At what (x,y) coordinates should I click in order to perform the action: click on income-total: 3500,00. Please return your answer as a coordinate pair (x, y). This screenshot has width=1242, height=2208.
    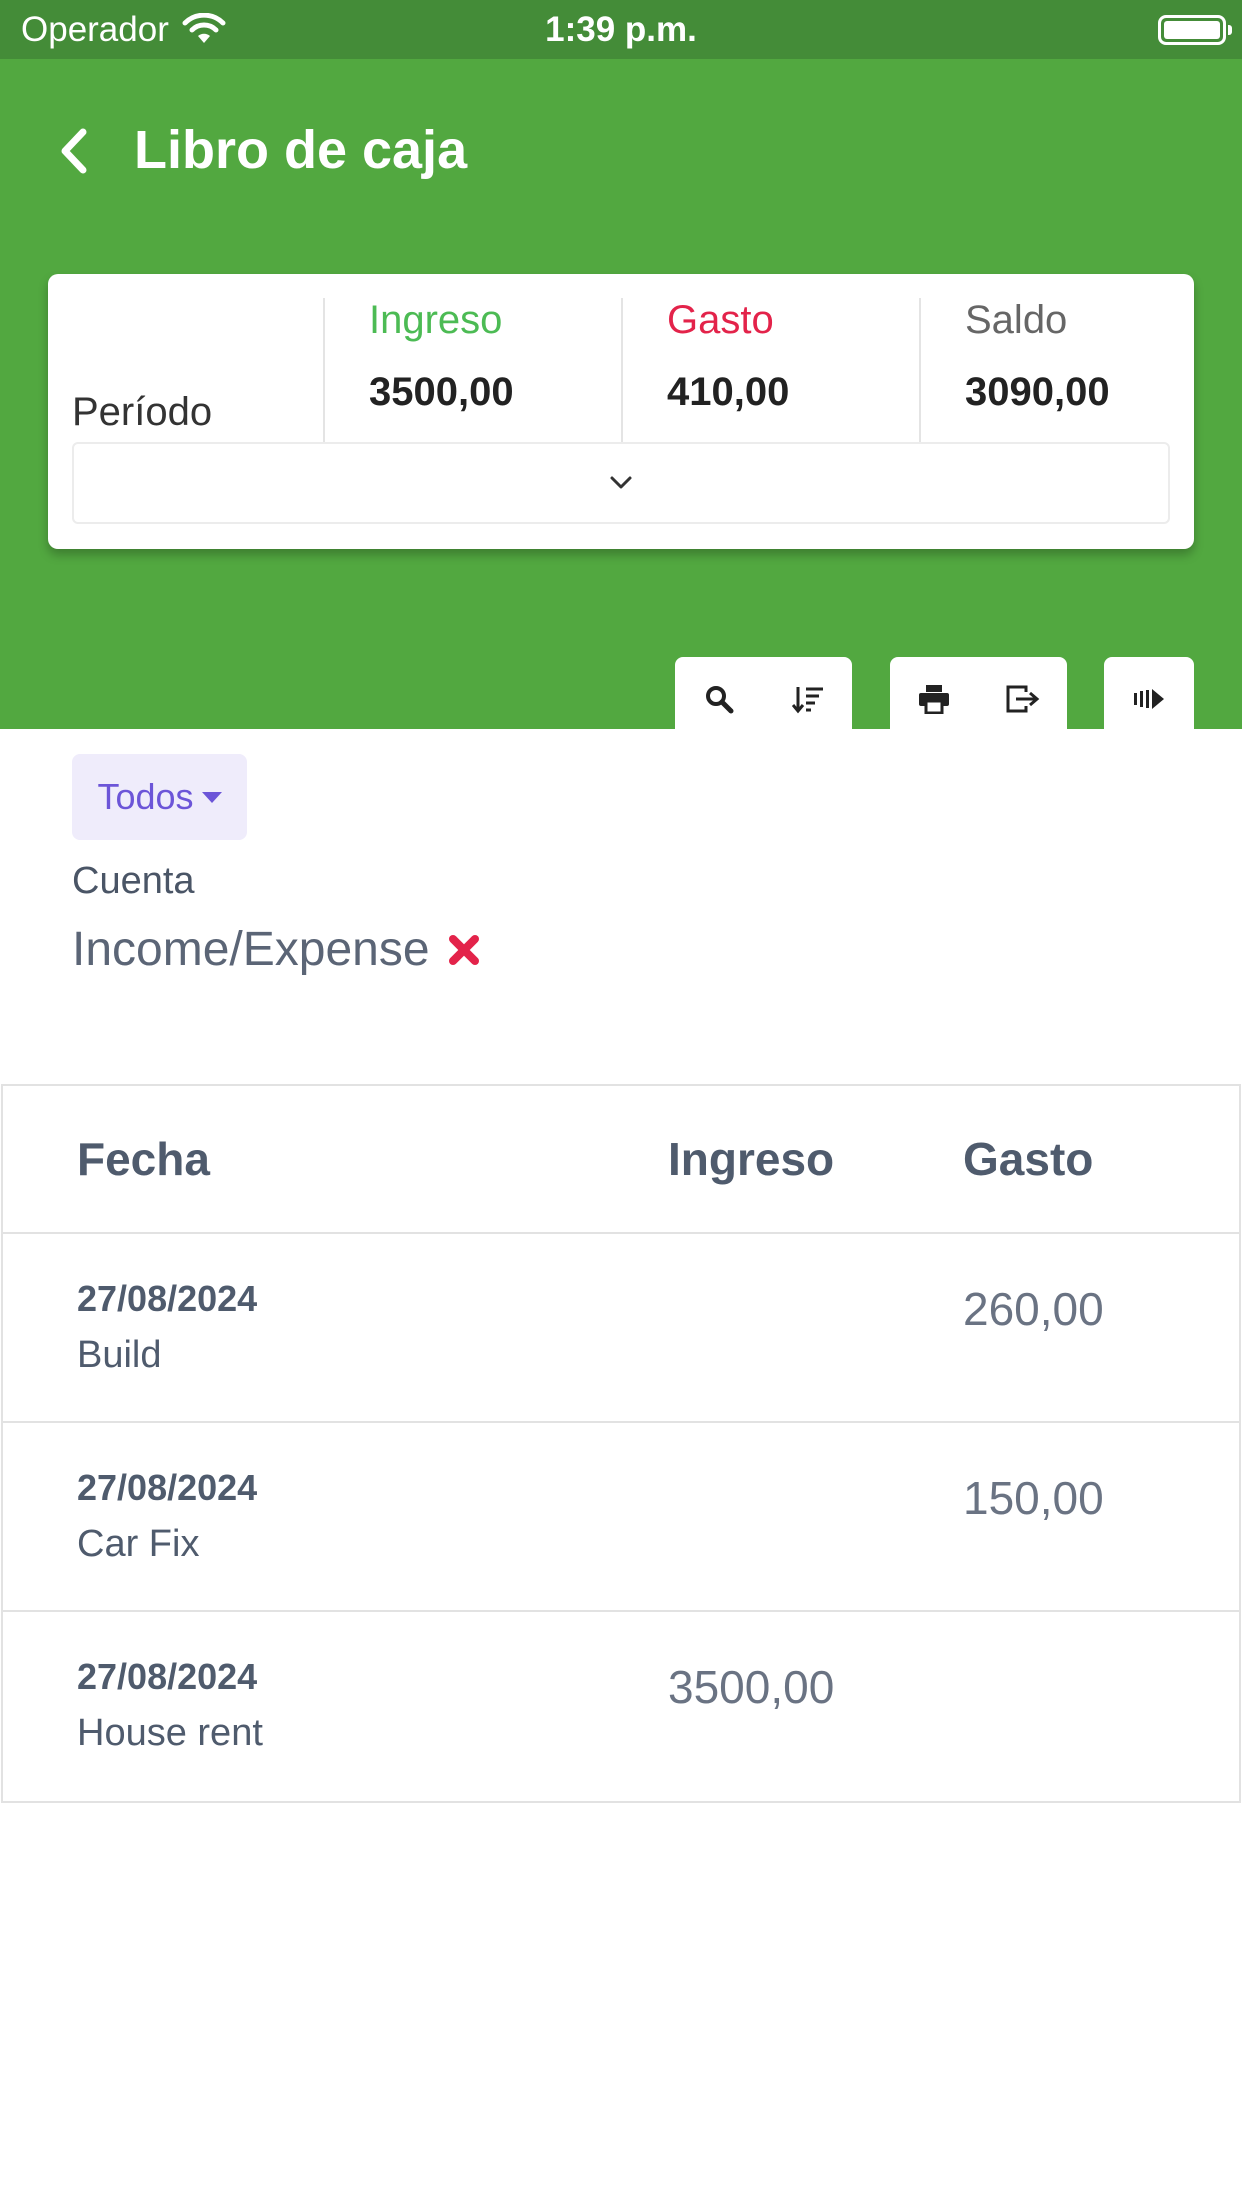
    Looking at the image, I should click on (441, 392).